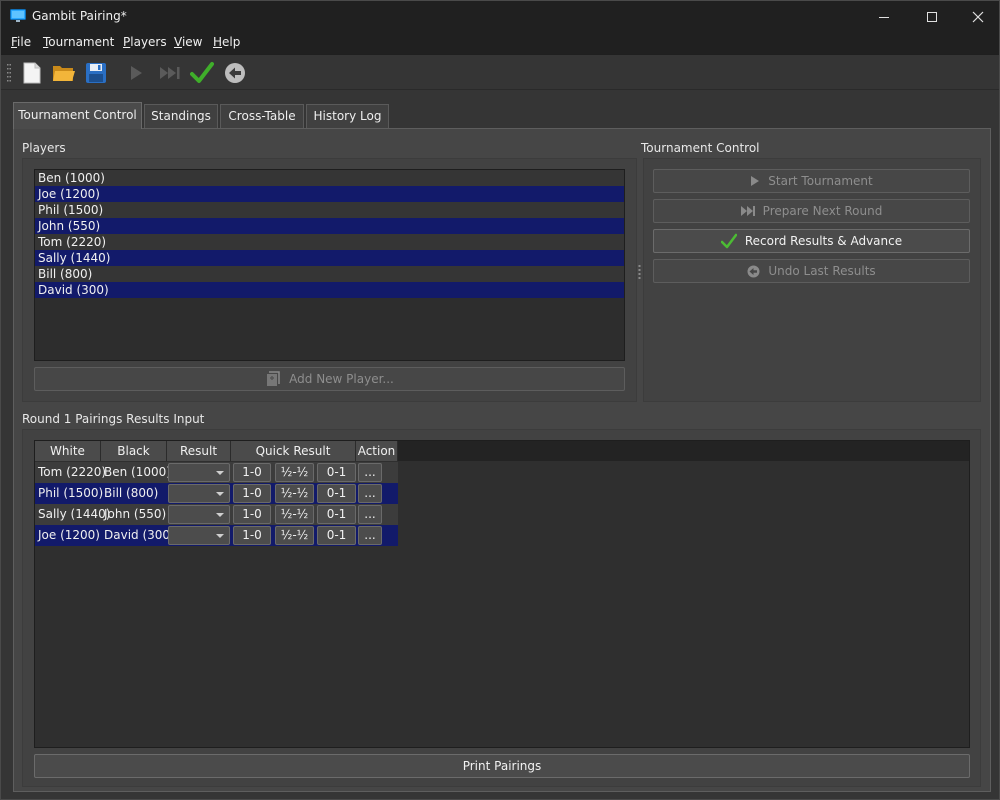 This screenshot has height=800, width=1000. Describe the element at coordinates (226, 42) in the screenshot. I see `menu-help: Help` at that location.